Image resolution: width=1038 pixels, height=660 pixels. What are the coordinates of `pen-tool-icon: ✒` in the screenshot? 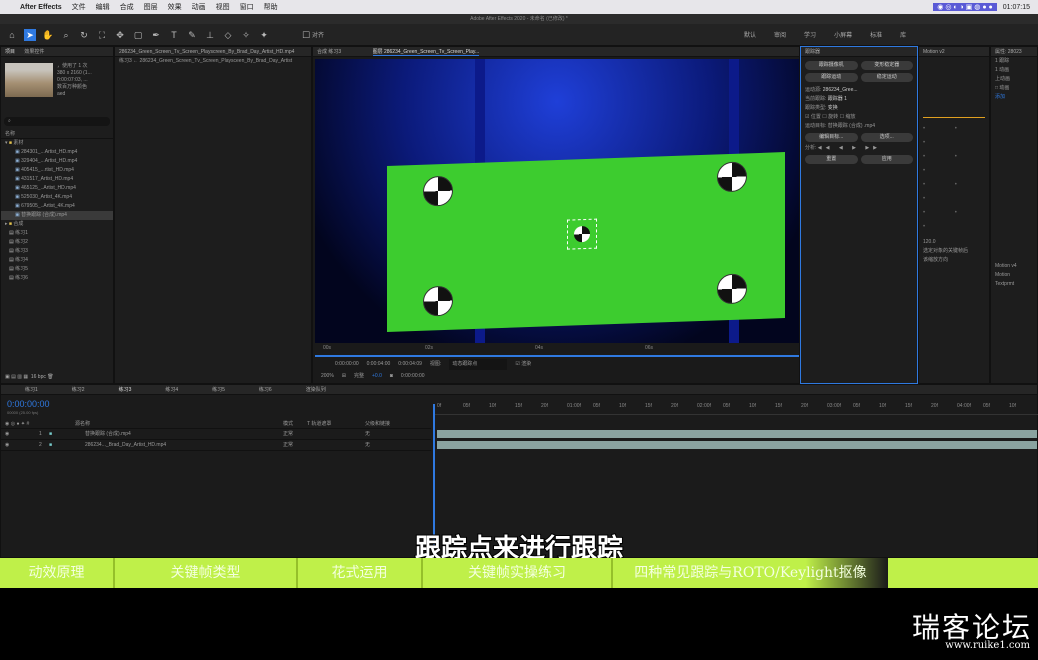 It's located at (156, 35).